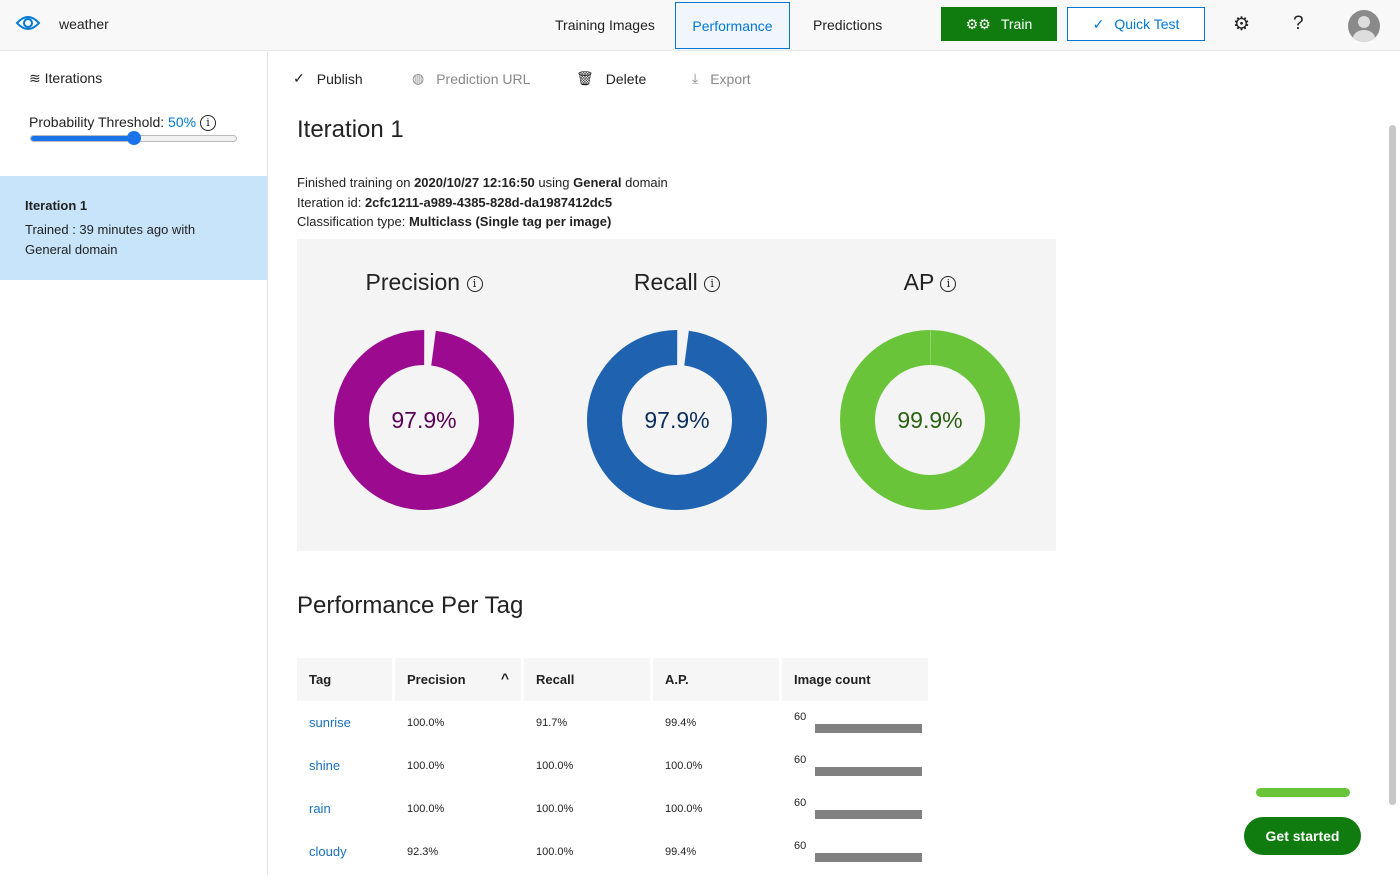 The width and height of the screenshot is (1400, 875). Describe the element at coordinates (847, 25) in the screenshot. I see `tab-predictions: Predictions` at that location.